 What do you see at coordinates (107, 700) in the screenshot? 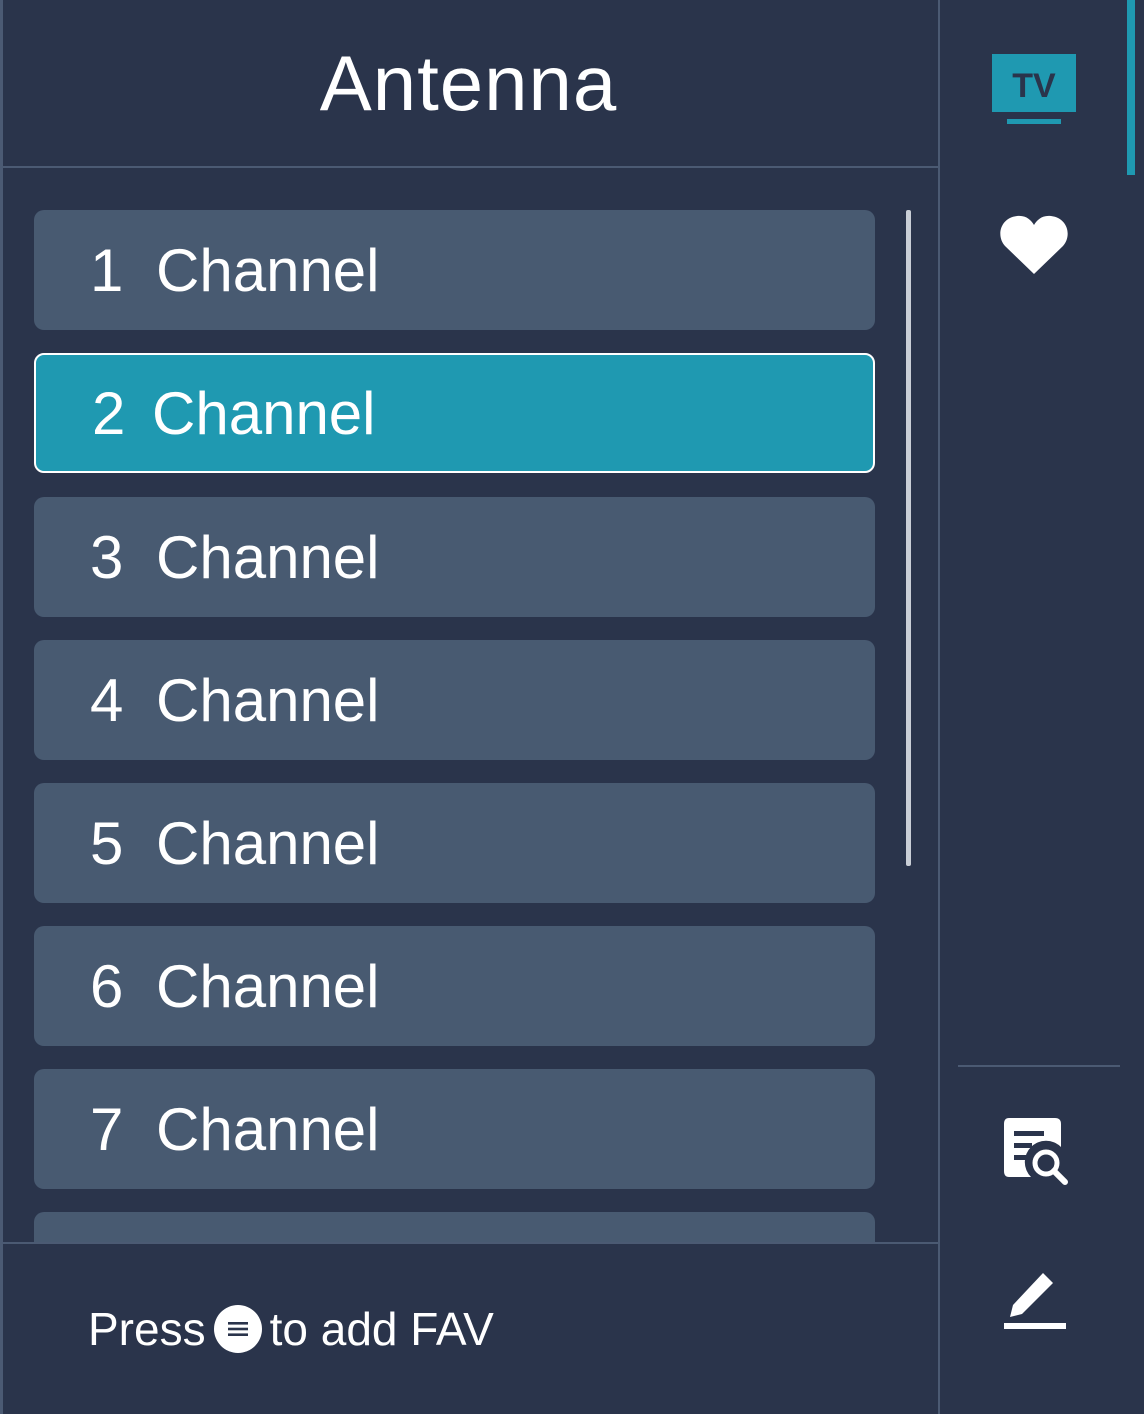
I see `channel-number: 4` at bounding box center [107, 700].